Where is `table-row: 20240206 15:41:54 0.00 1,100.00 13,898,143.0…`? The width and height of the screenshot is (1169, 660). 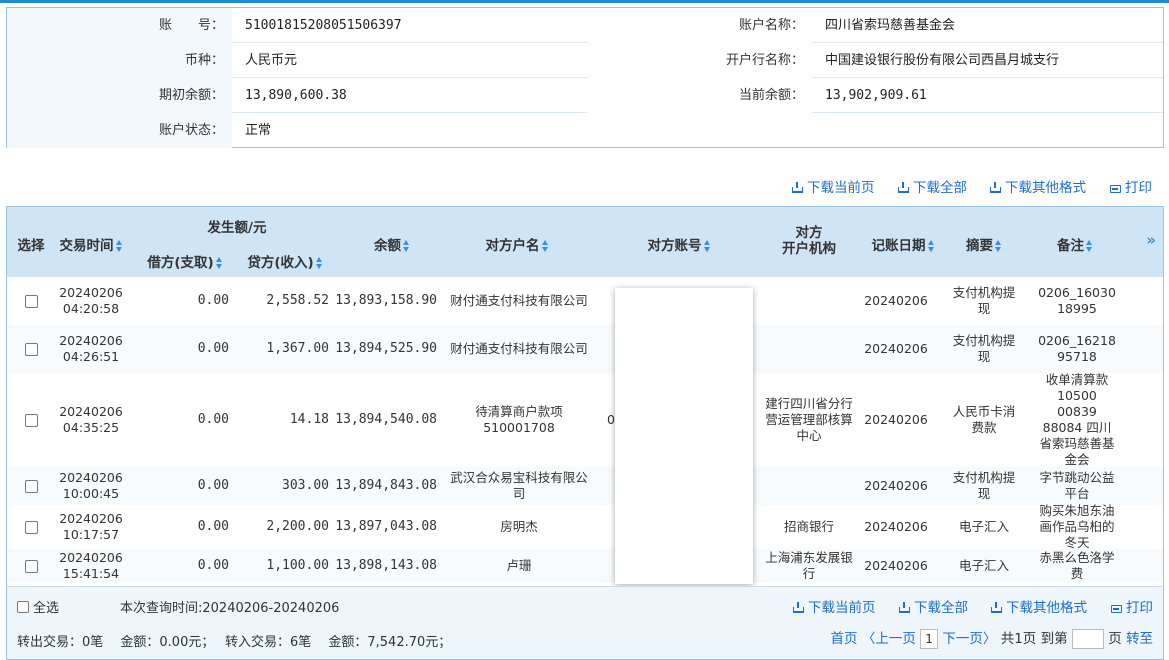 table-row: 20240206 15:41:54 0.00 1,100.00 13,898,143.0… is located at coordinates (585, 566).